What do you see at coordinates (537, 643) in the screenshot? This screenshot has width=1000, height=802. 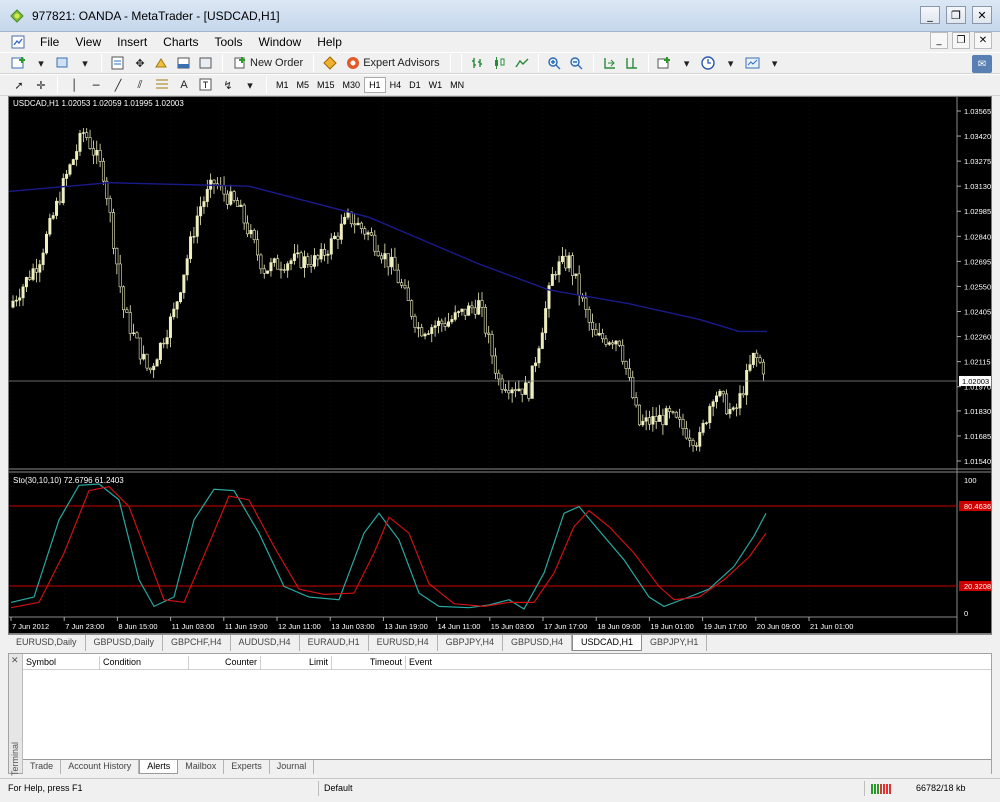 I see `chart-tab-gbpusd-h4: GBPUSD,H4` at bounding box center [537, 643].